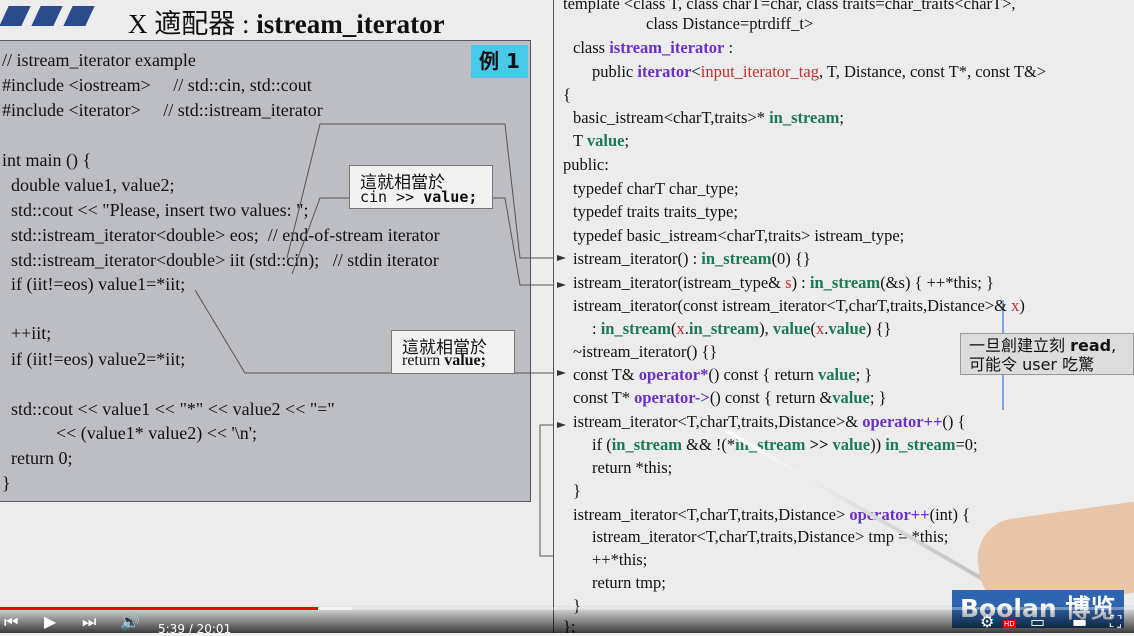 This screenshot has height=636, width=1134. What do you see at coordinates (50, 622) in the screenshot?
I see `play-icon: ▶` at bounding box center [50, 622].